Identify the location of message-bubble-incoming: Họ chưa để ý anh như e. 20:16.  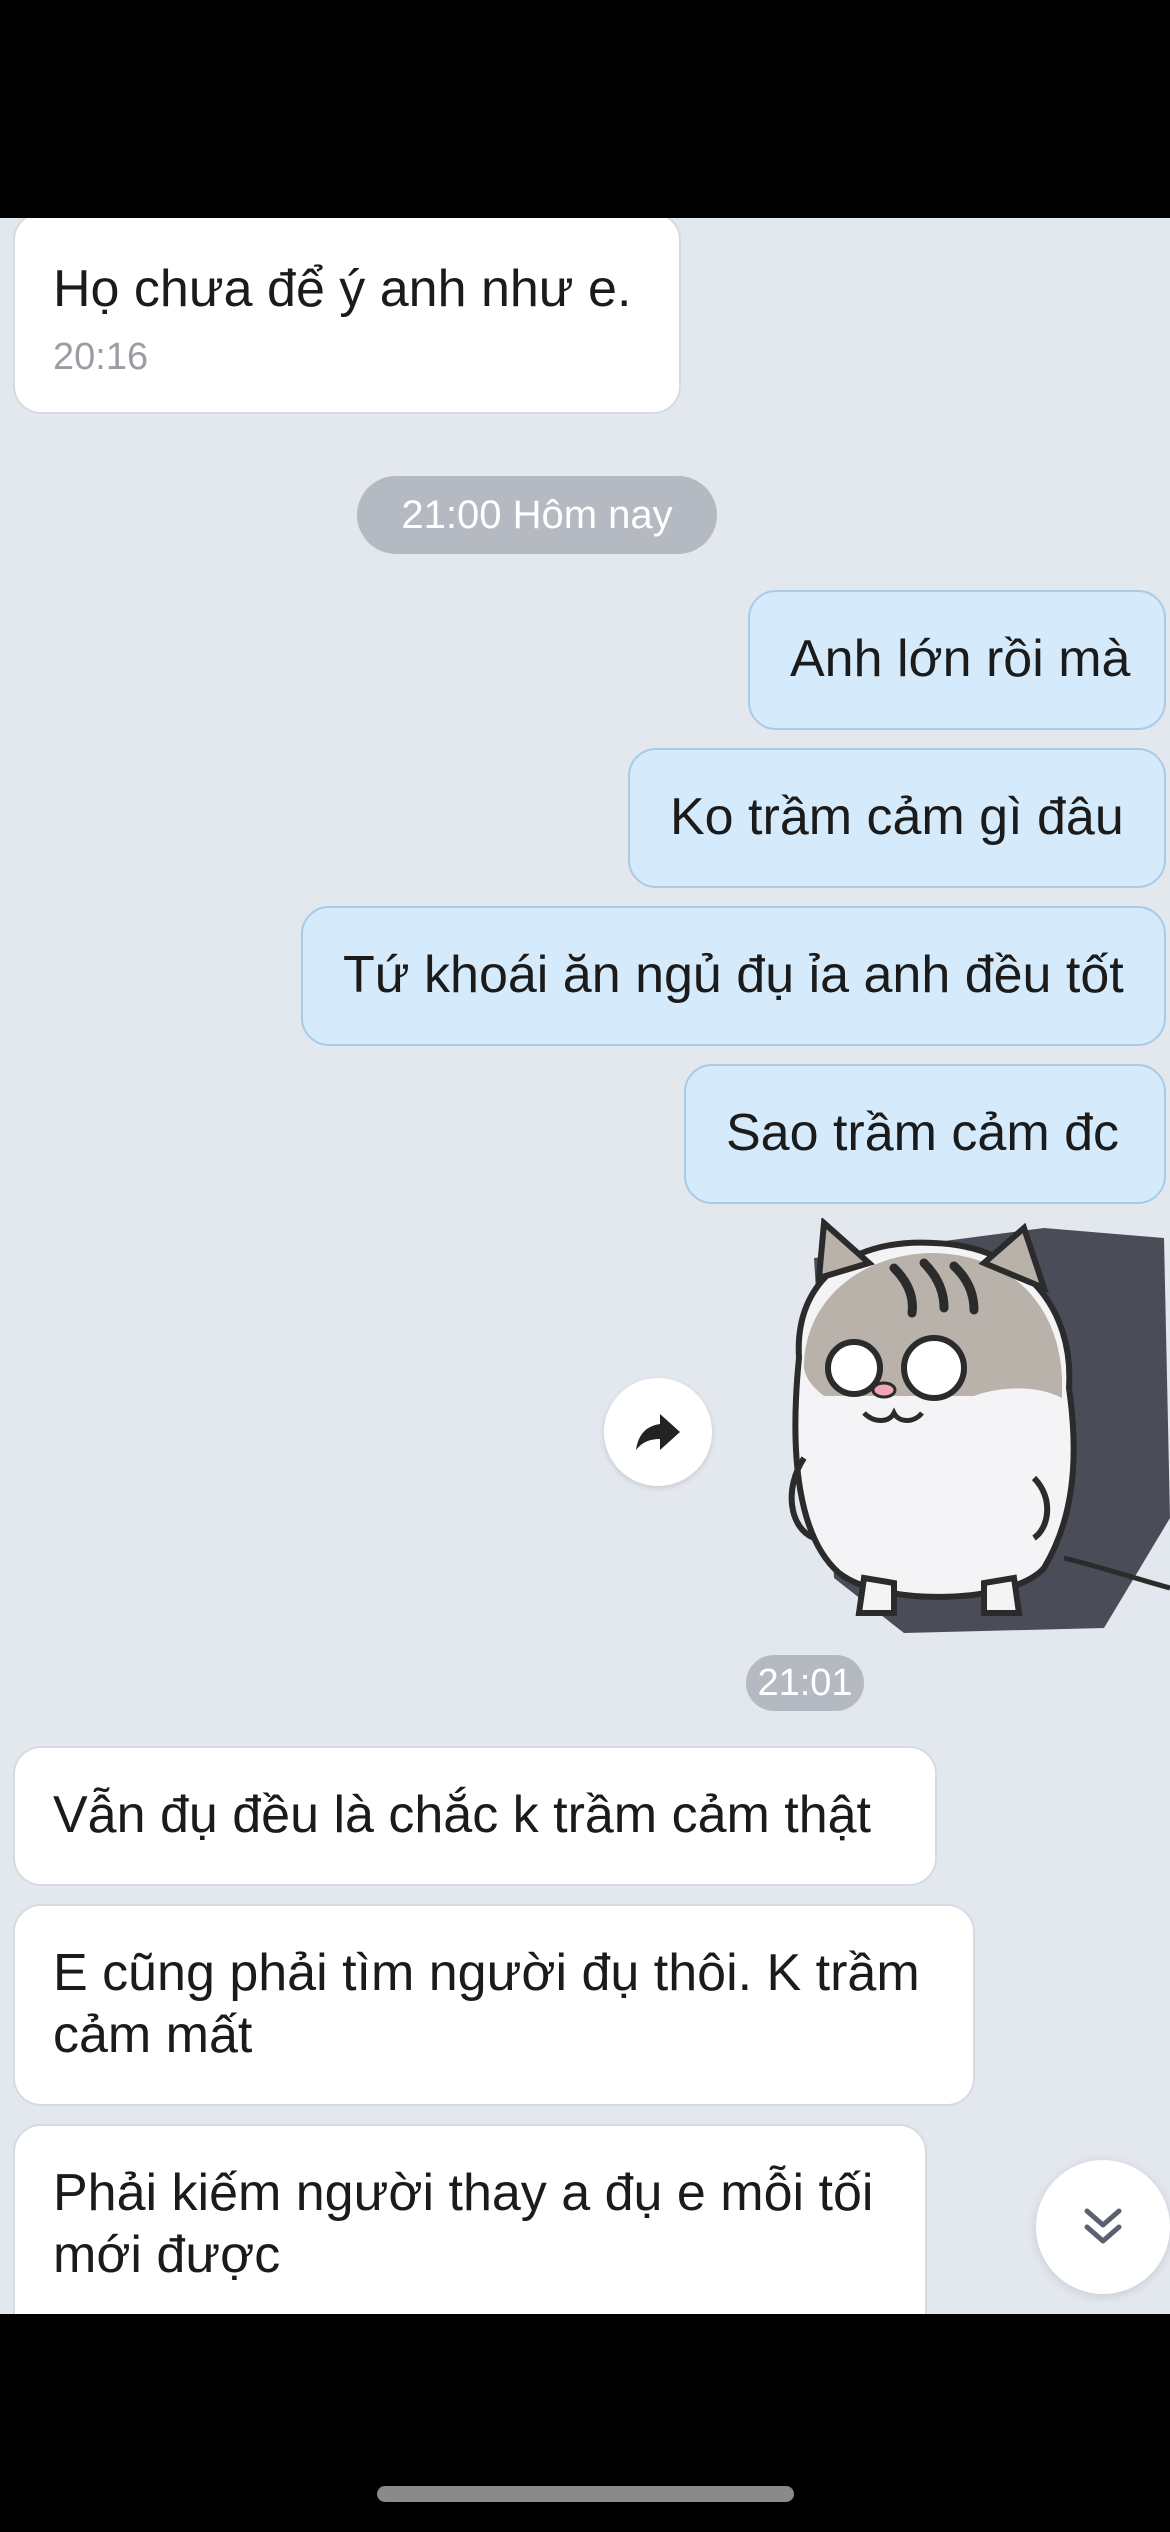
(347, 316).